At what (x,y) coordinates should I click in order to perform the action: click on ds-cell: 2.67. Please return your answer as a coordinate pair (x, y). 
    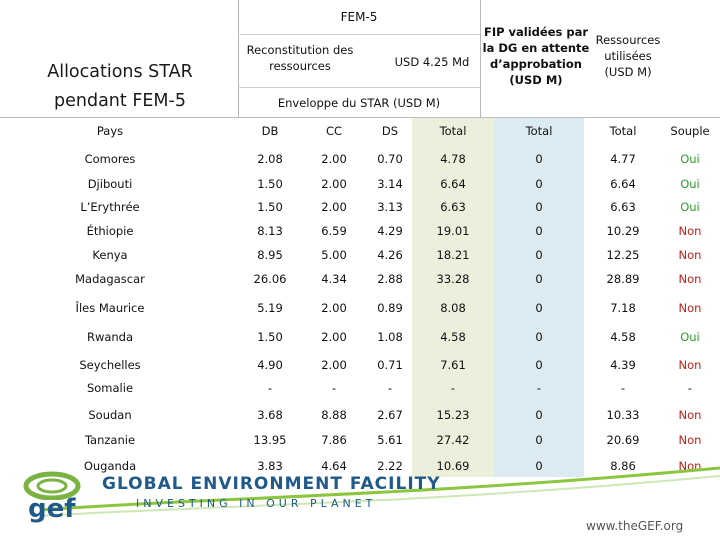
    Looking at the image, I should click on (390, 415).